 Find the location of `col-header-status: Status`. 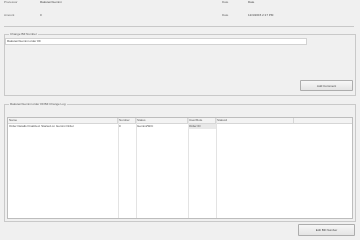

col-header-status: Status is located at coordinates (162, 120).